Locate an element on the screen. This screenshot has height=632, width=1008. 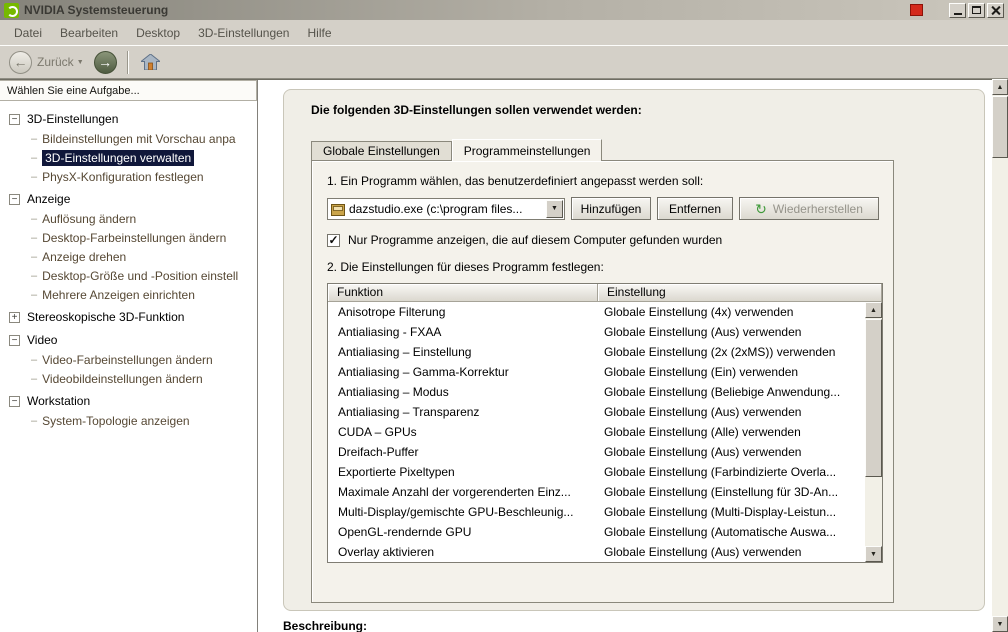
tree-node-3d-einstellungen: −3D-Einstellungen is located at coordinates (132, 119).